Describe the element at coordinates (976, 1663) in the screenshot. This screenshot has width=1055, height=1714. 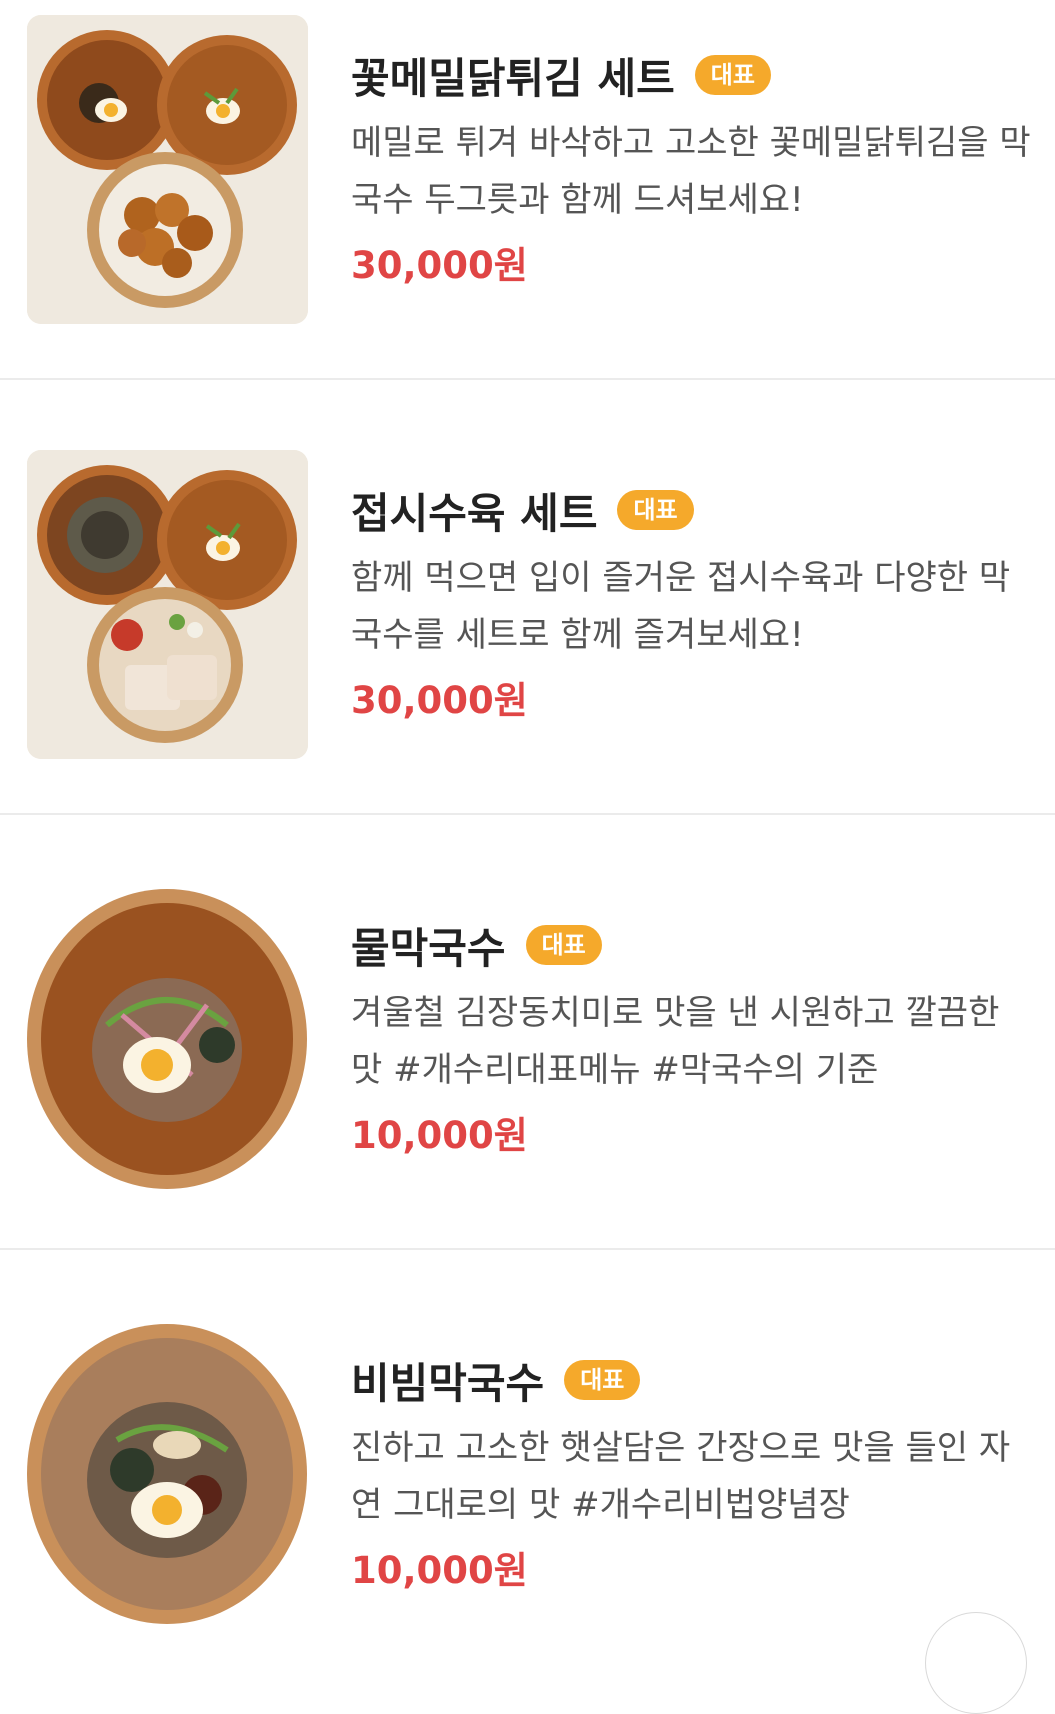
I see `scroll-to-top-button` at that location.